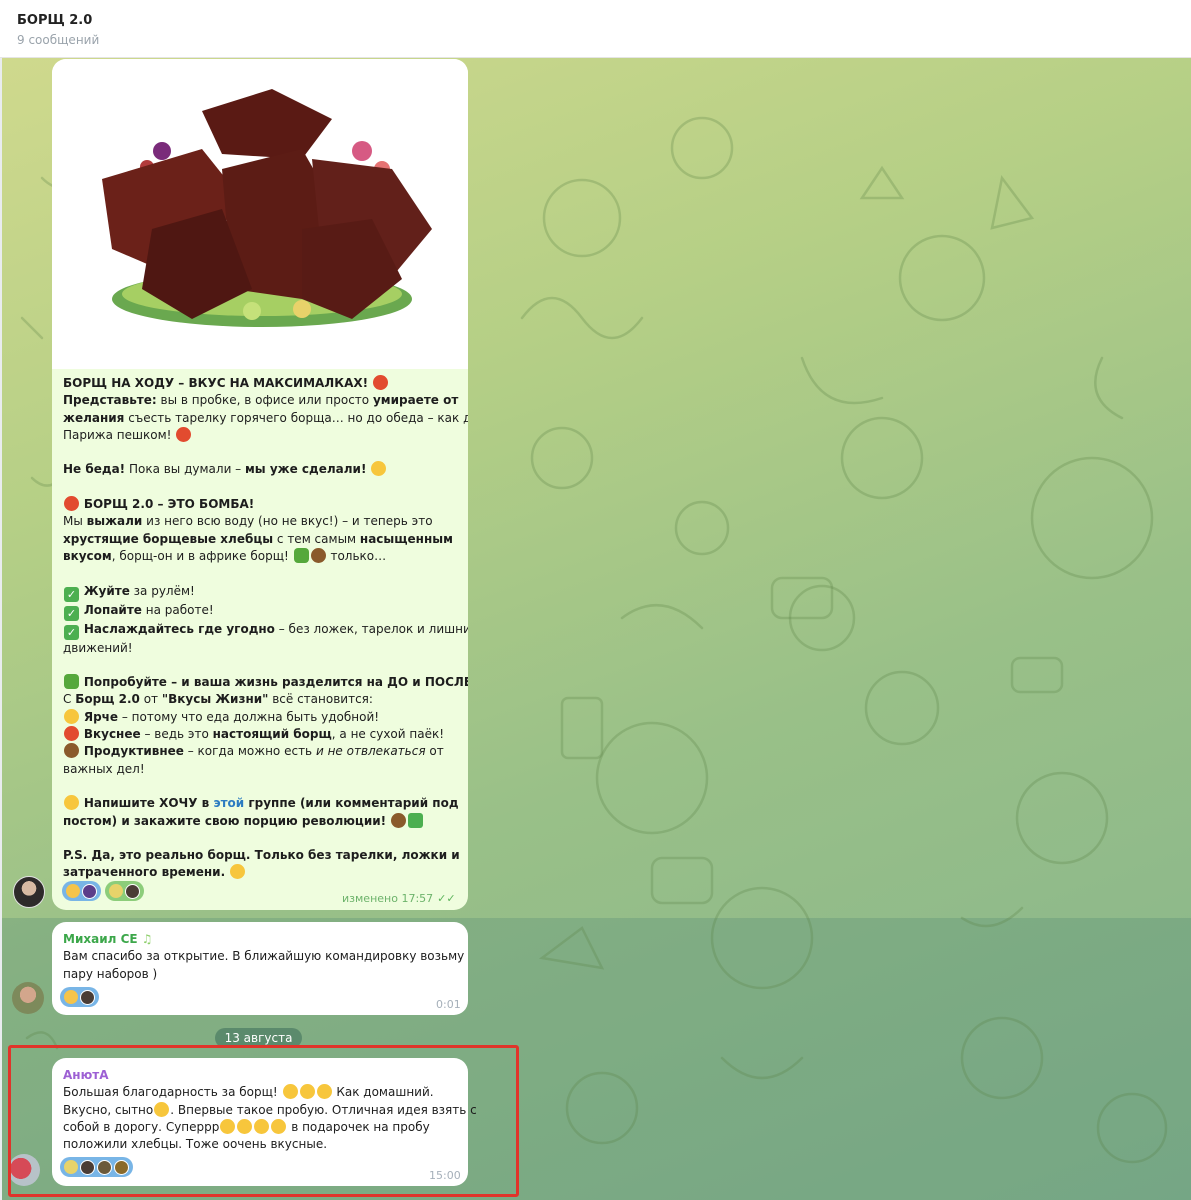  What do you see at coordinates (176, 734) in the screenshot?
I see `post-line: – ведь это` at bounding box center [176, 734].